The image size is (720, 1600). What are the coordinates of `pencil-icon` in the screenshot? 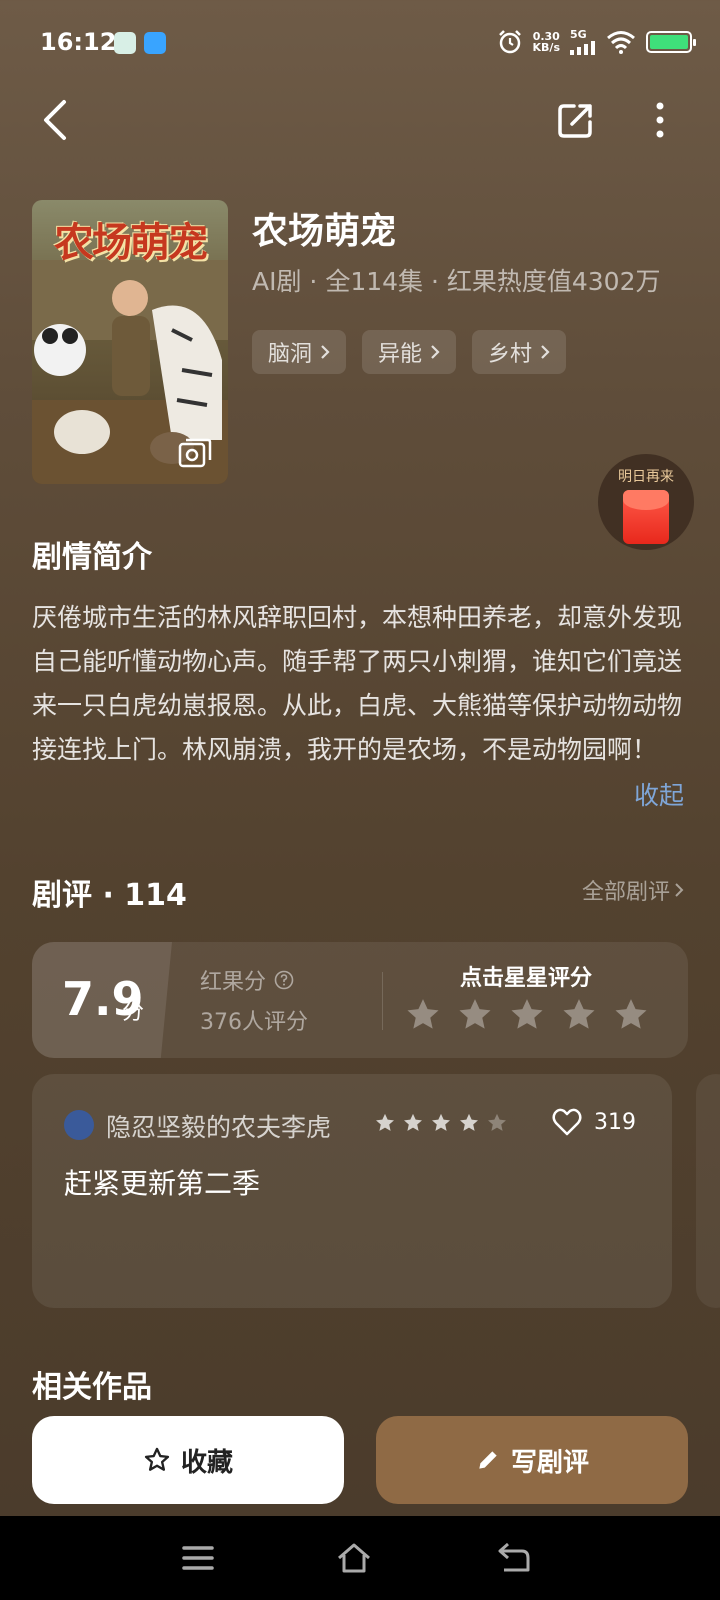 It's located at (488, 1460).